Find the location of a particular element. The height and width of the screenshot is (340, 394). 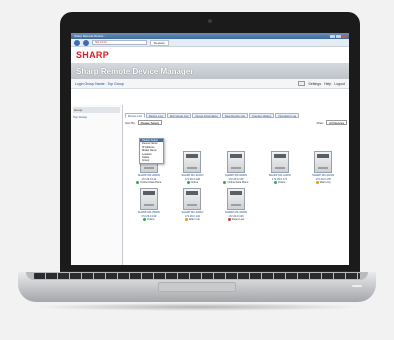

back-icon is located at coordinates (77, 42).